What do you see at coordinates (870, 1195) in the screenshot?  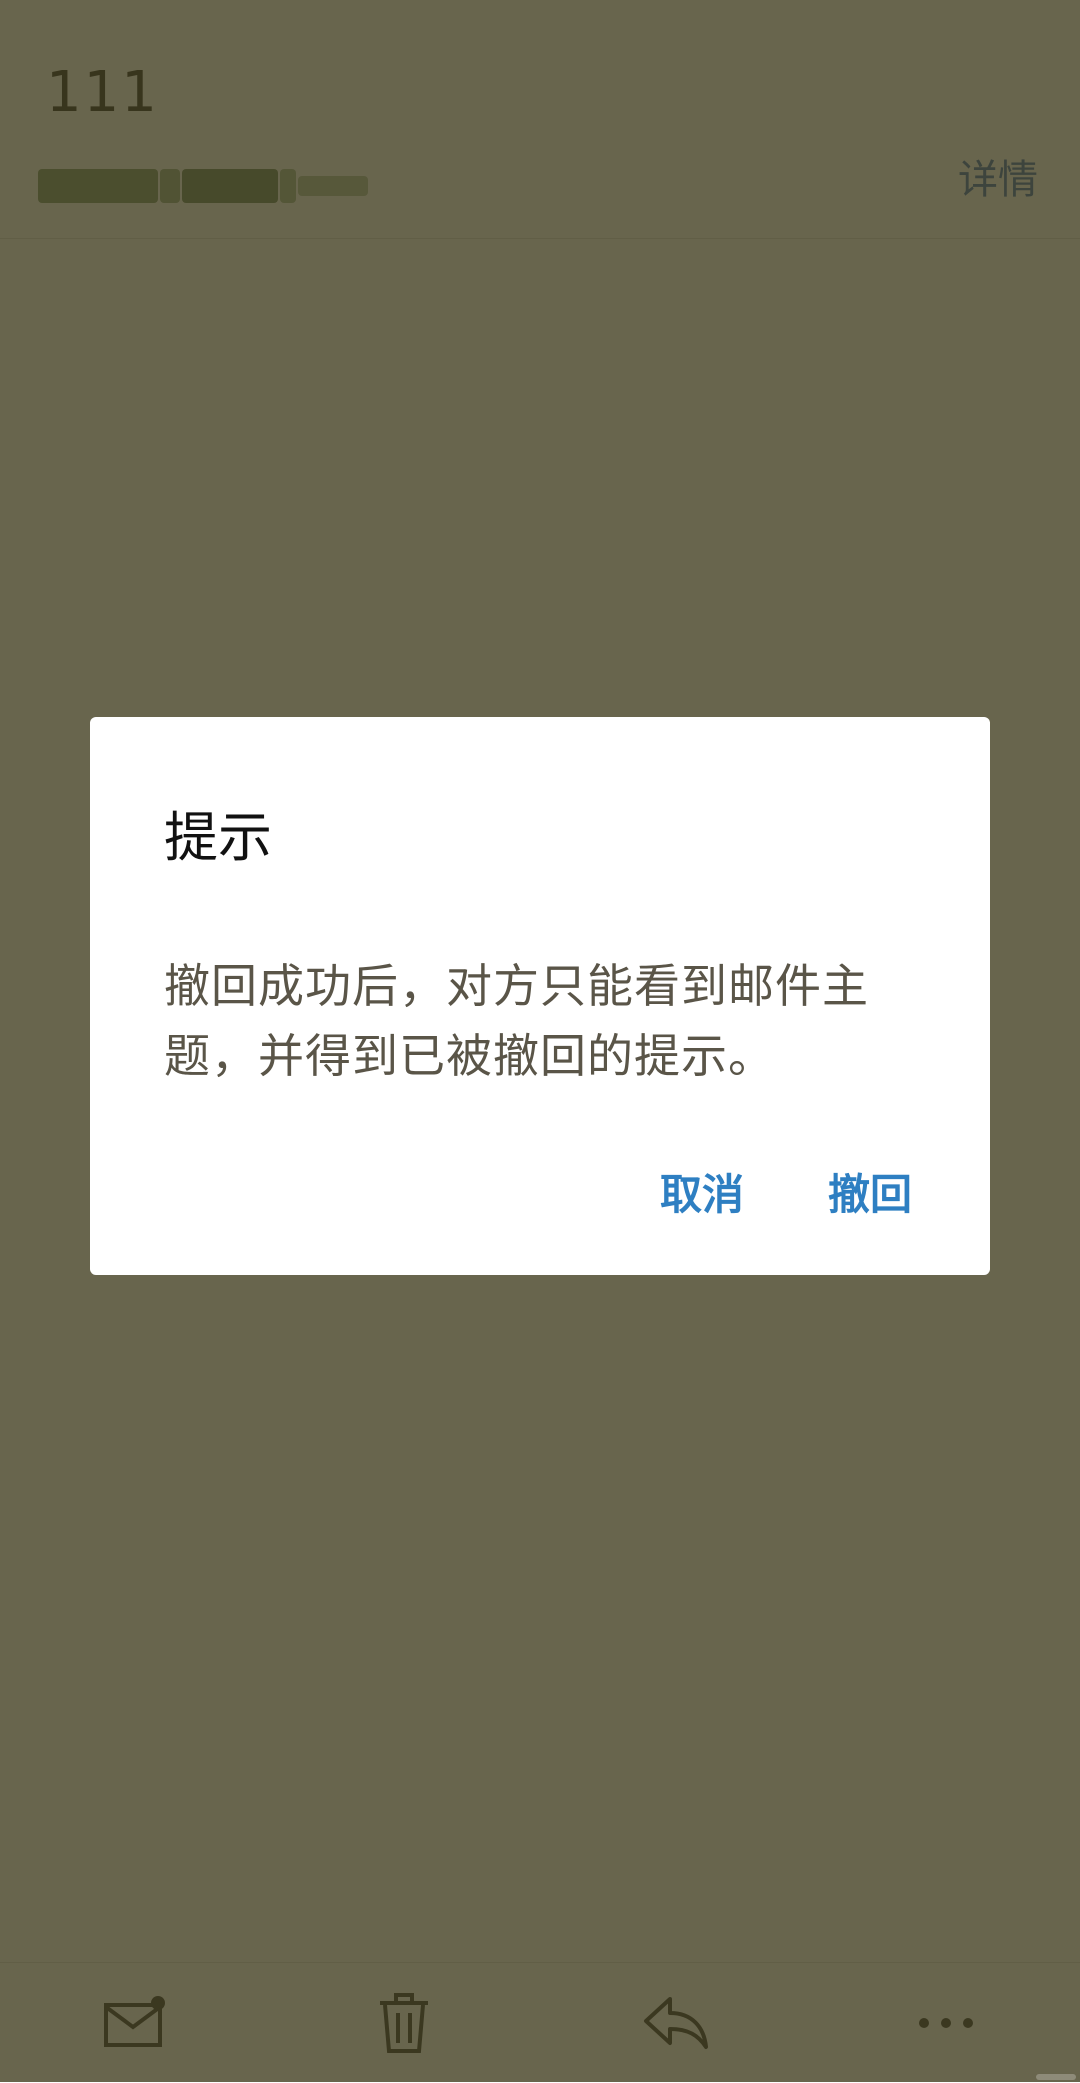 I see `recall-button: 撤回` at bounding box center [870, 1195].